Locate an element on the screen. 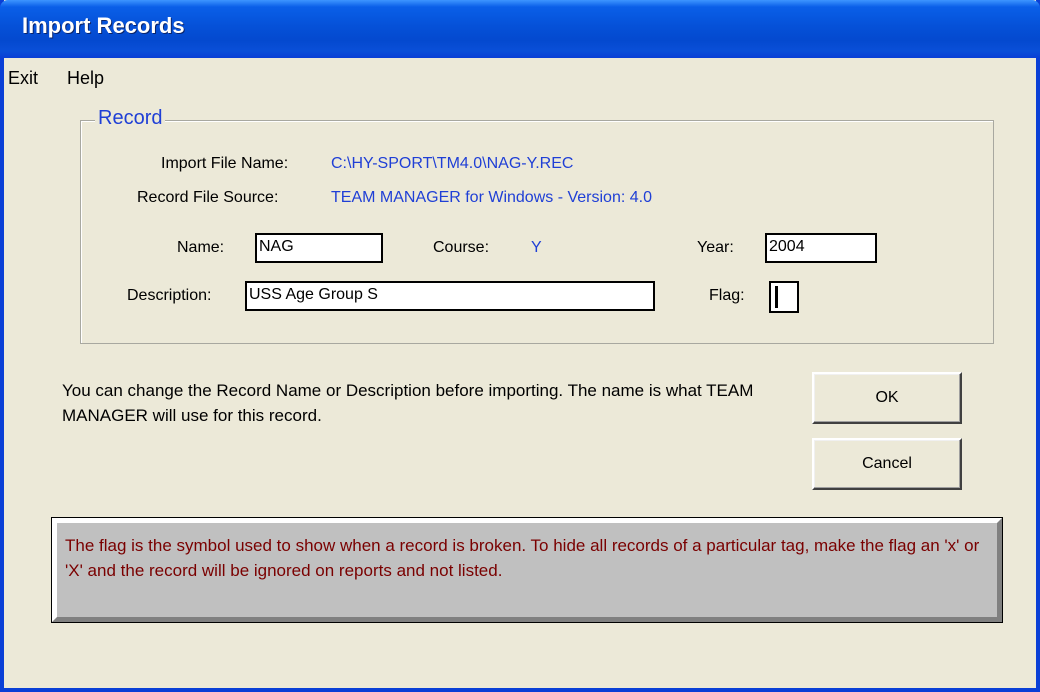 Image resolution: width=1040 pixels, height=692 pixels. import-file-label: Import File Name: is located at coordinates (225, 163).